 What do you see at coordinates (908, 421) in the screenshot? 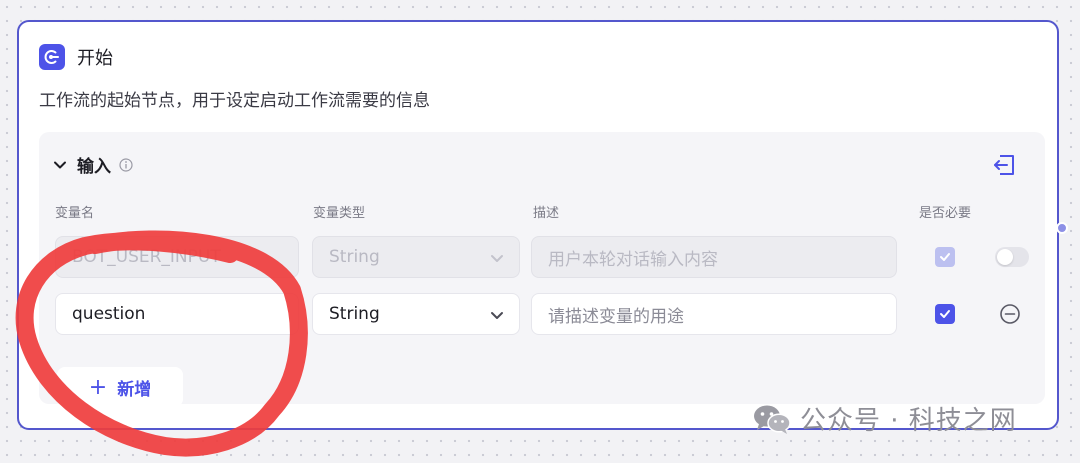
I see `watermark-text: 公众号 · 科技之网` at bounding box center [908, 421].